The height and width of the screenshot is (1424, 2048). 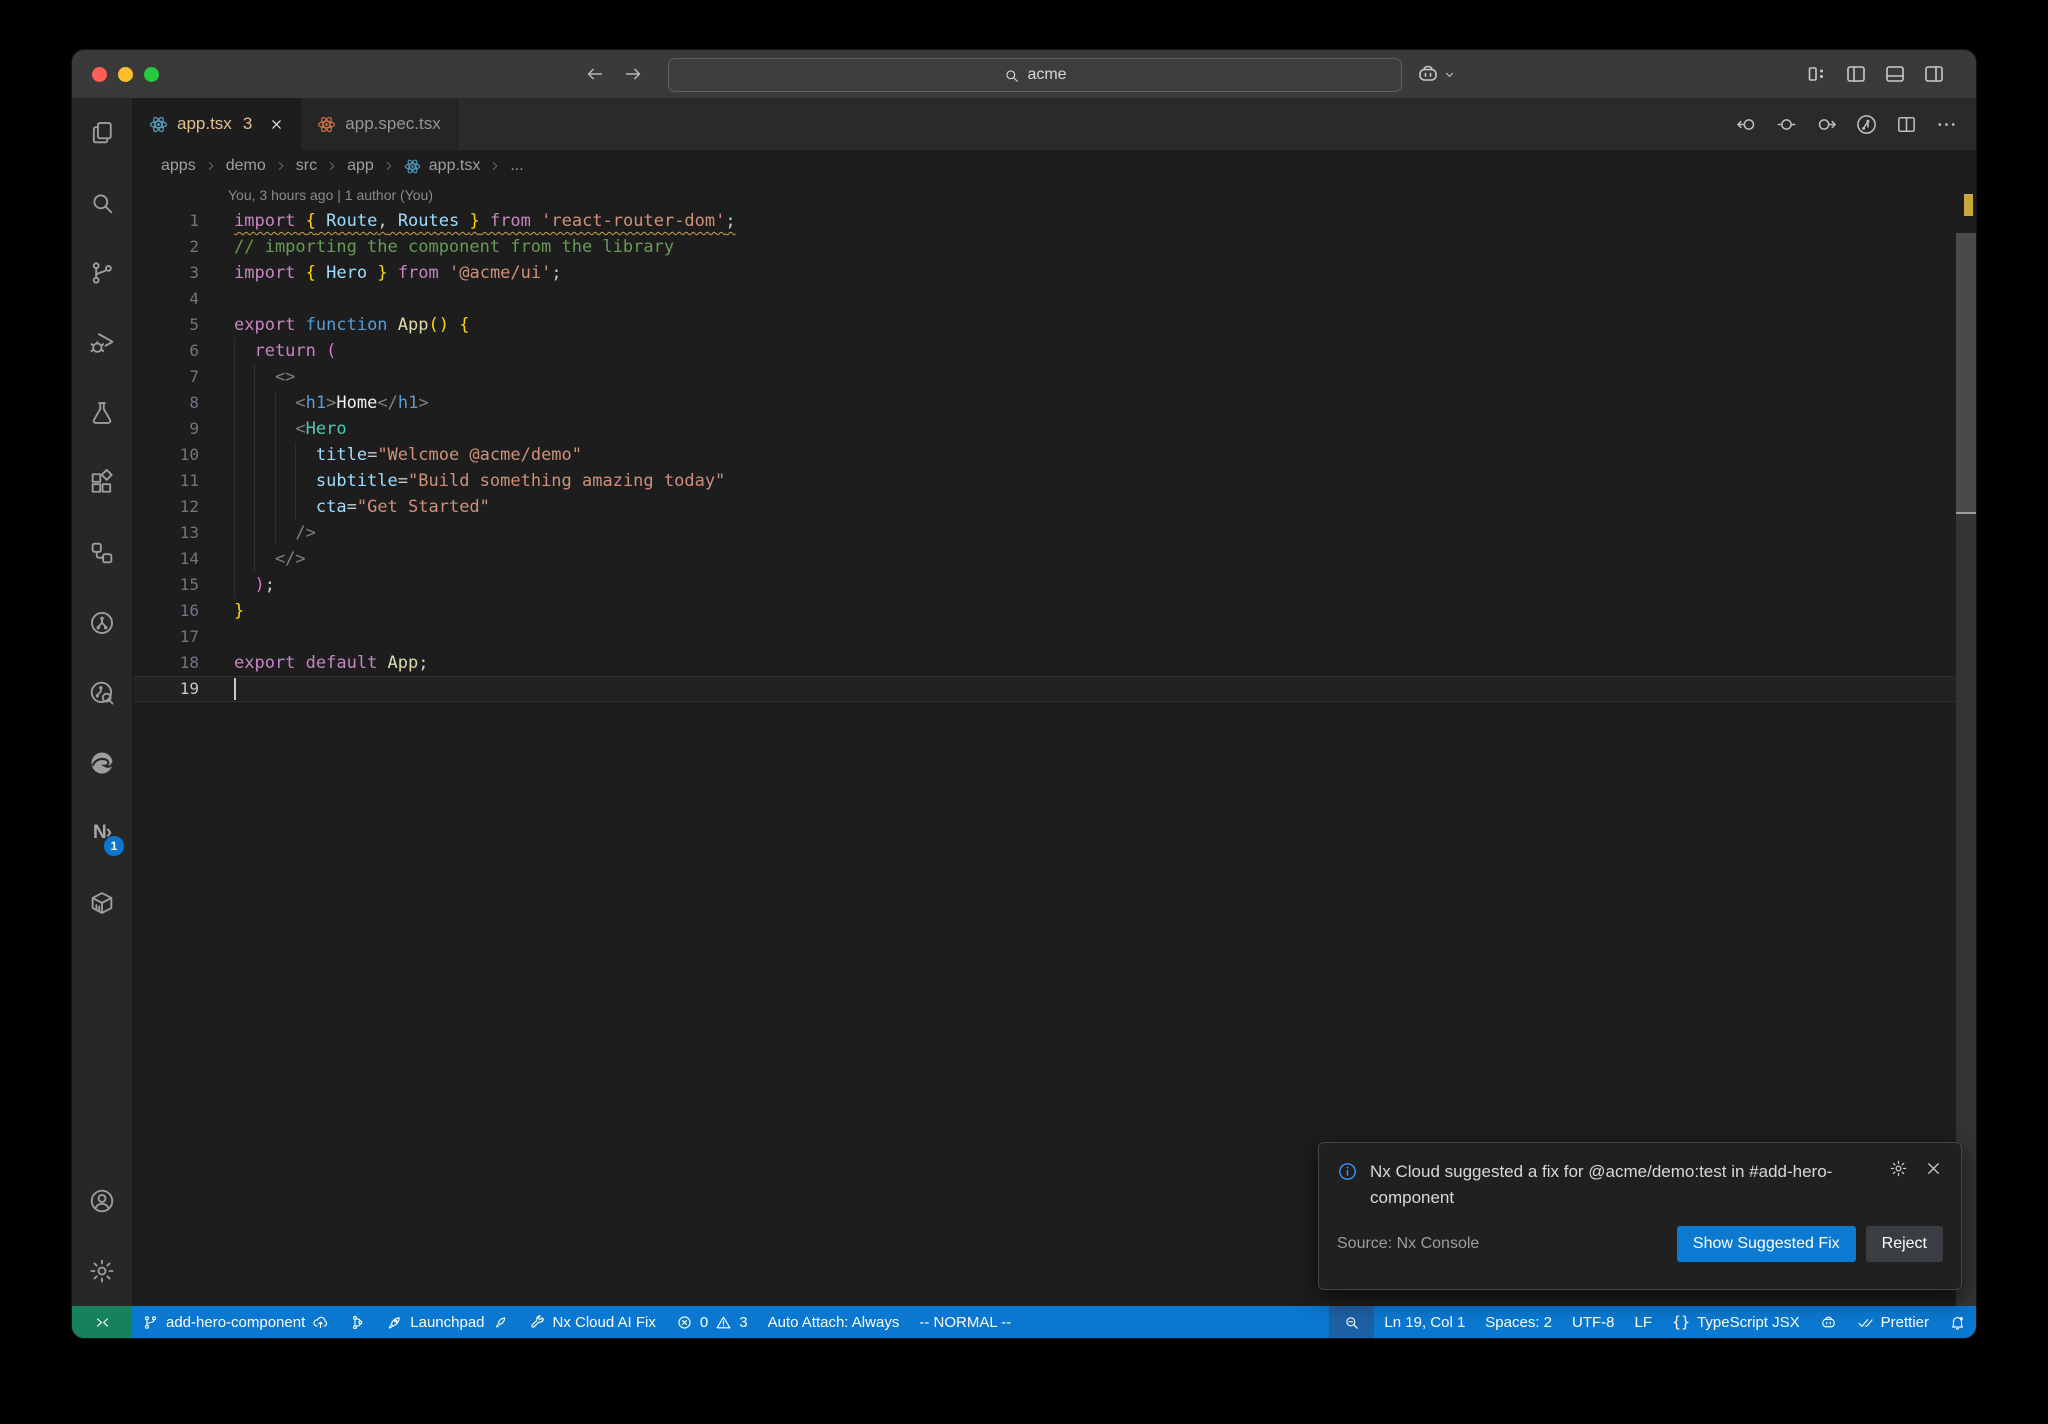 I want to click on git-blame-lens: You, 3 hours ago | 1 author (You), so click(x=1054, y=195).